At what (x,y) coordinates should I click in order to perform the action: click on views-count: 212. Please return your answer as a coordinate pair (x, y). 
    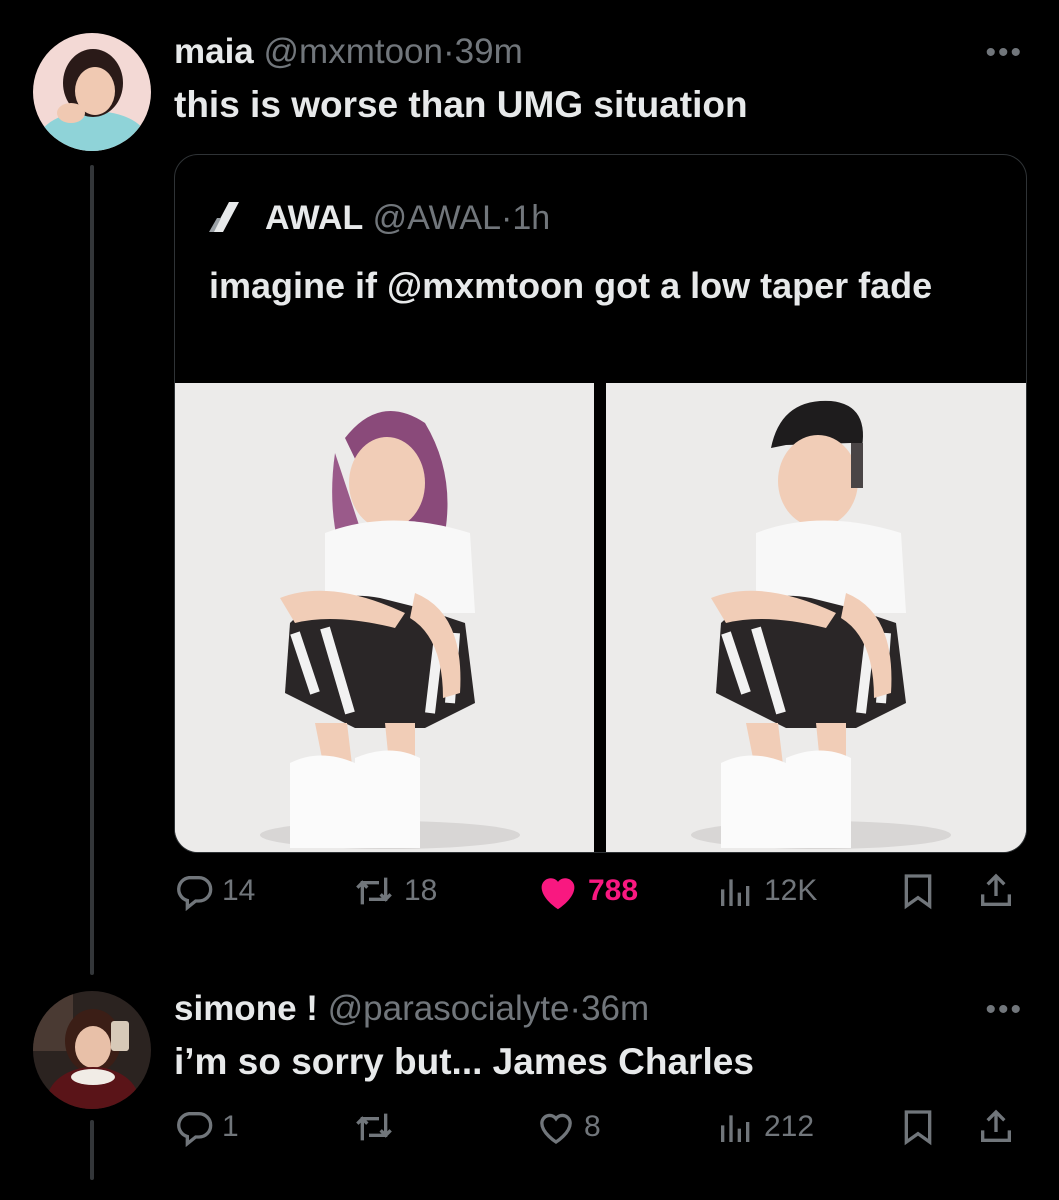
    Looking at the image, I should click on (789, 1126).